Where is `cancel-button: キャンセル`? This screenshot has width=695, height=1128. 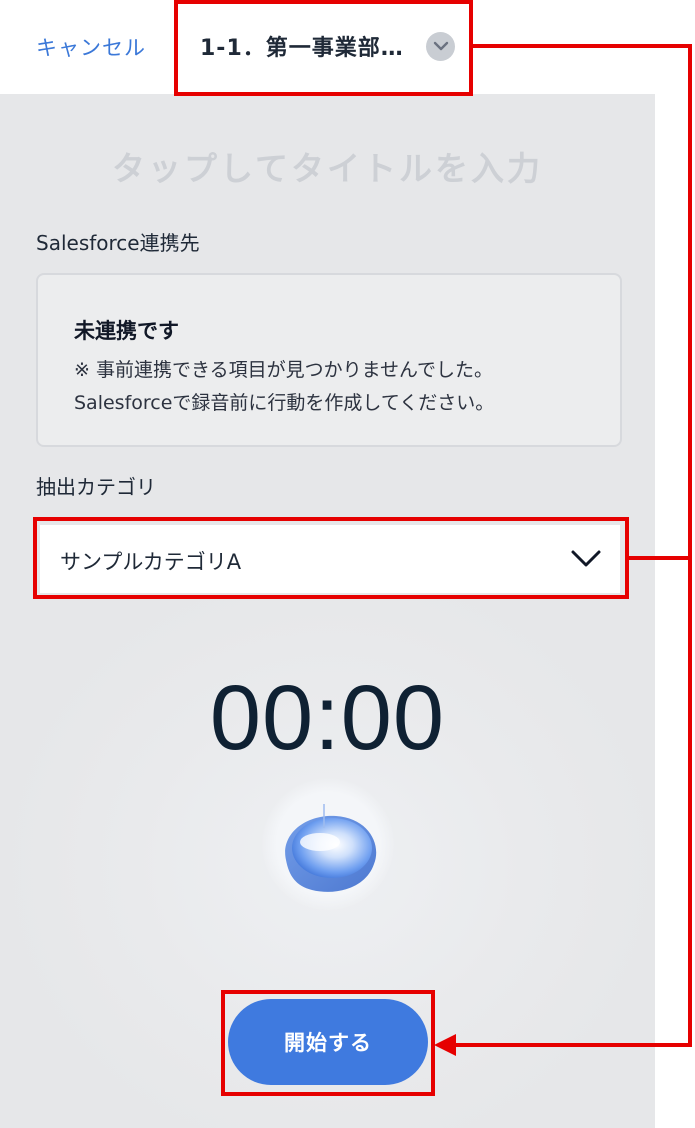
cancel-button: キャンセル is located at coordinates (91, 47).